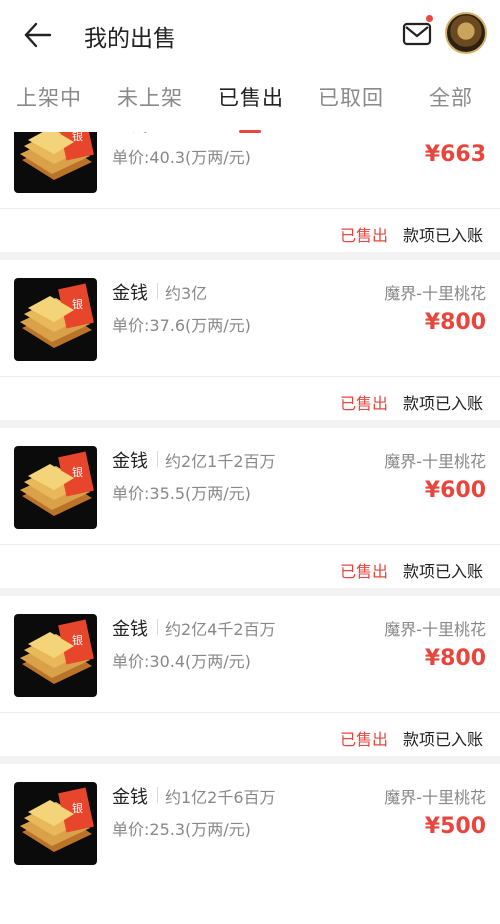  Describe the element at coordinates (451, 97) in the screenshot. I see `tab-all: 全部` at that location.